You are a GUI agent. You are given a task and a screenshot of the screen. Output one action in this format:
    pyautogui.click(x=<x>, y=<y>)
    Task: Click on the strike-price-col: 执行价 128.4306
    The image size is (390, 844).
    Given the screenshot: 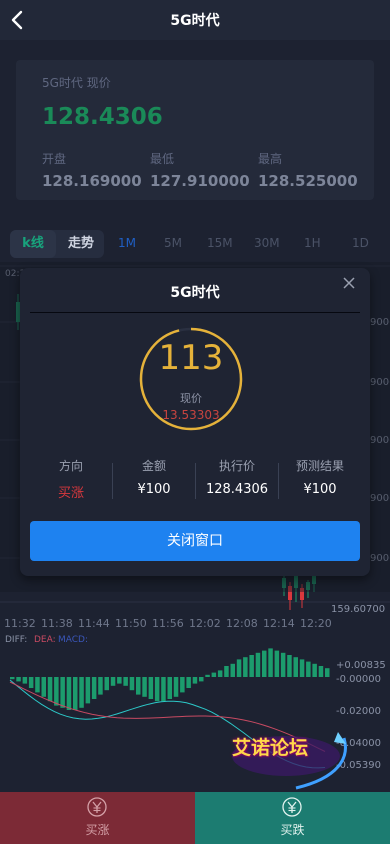 What is the action you would take?
    pyautogui.click(x=237, y=480)
    